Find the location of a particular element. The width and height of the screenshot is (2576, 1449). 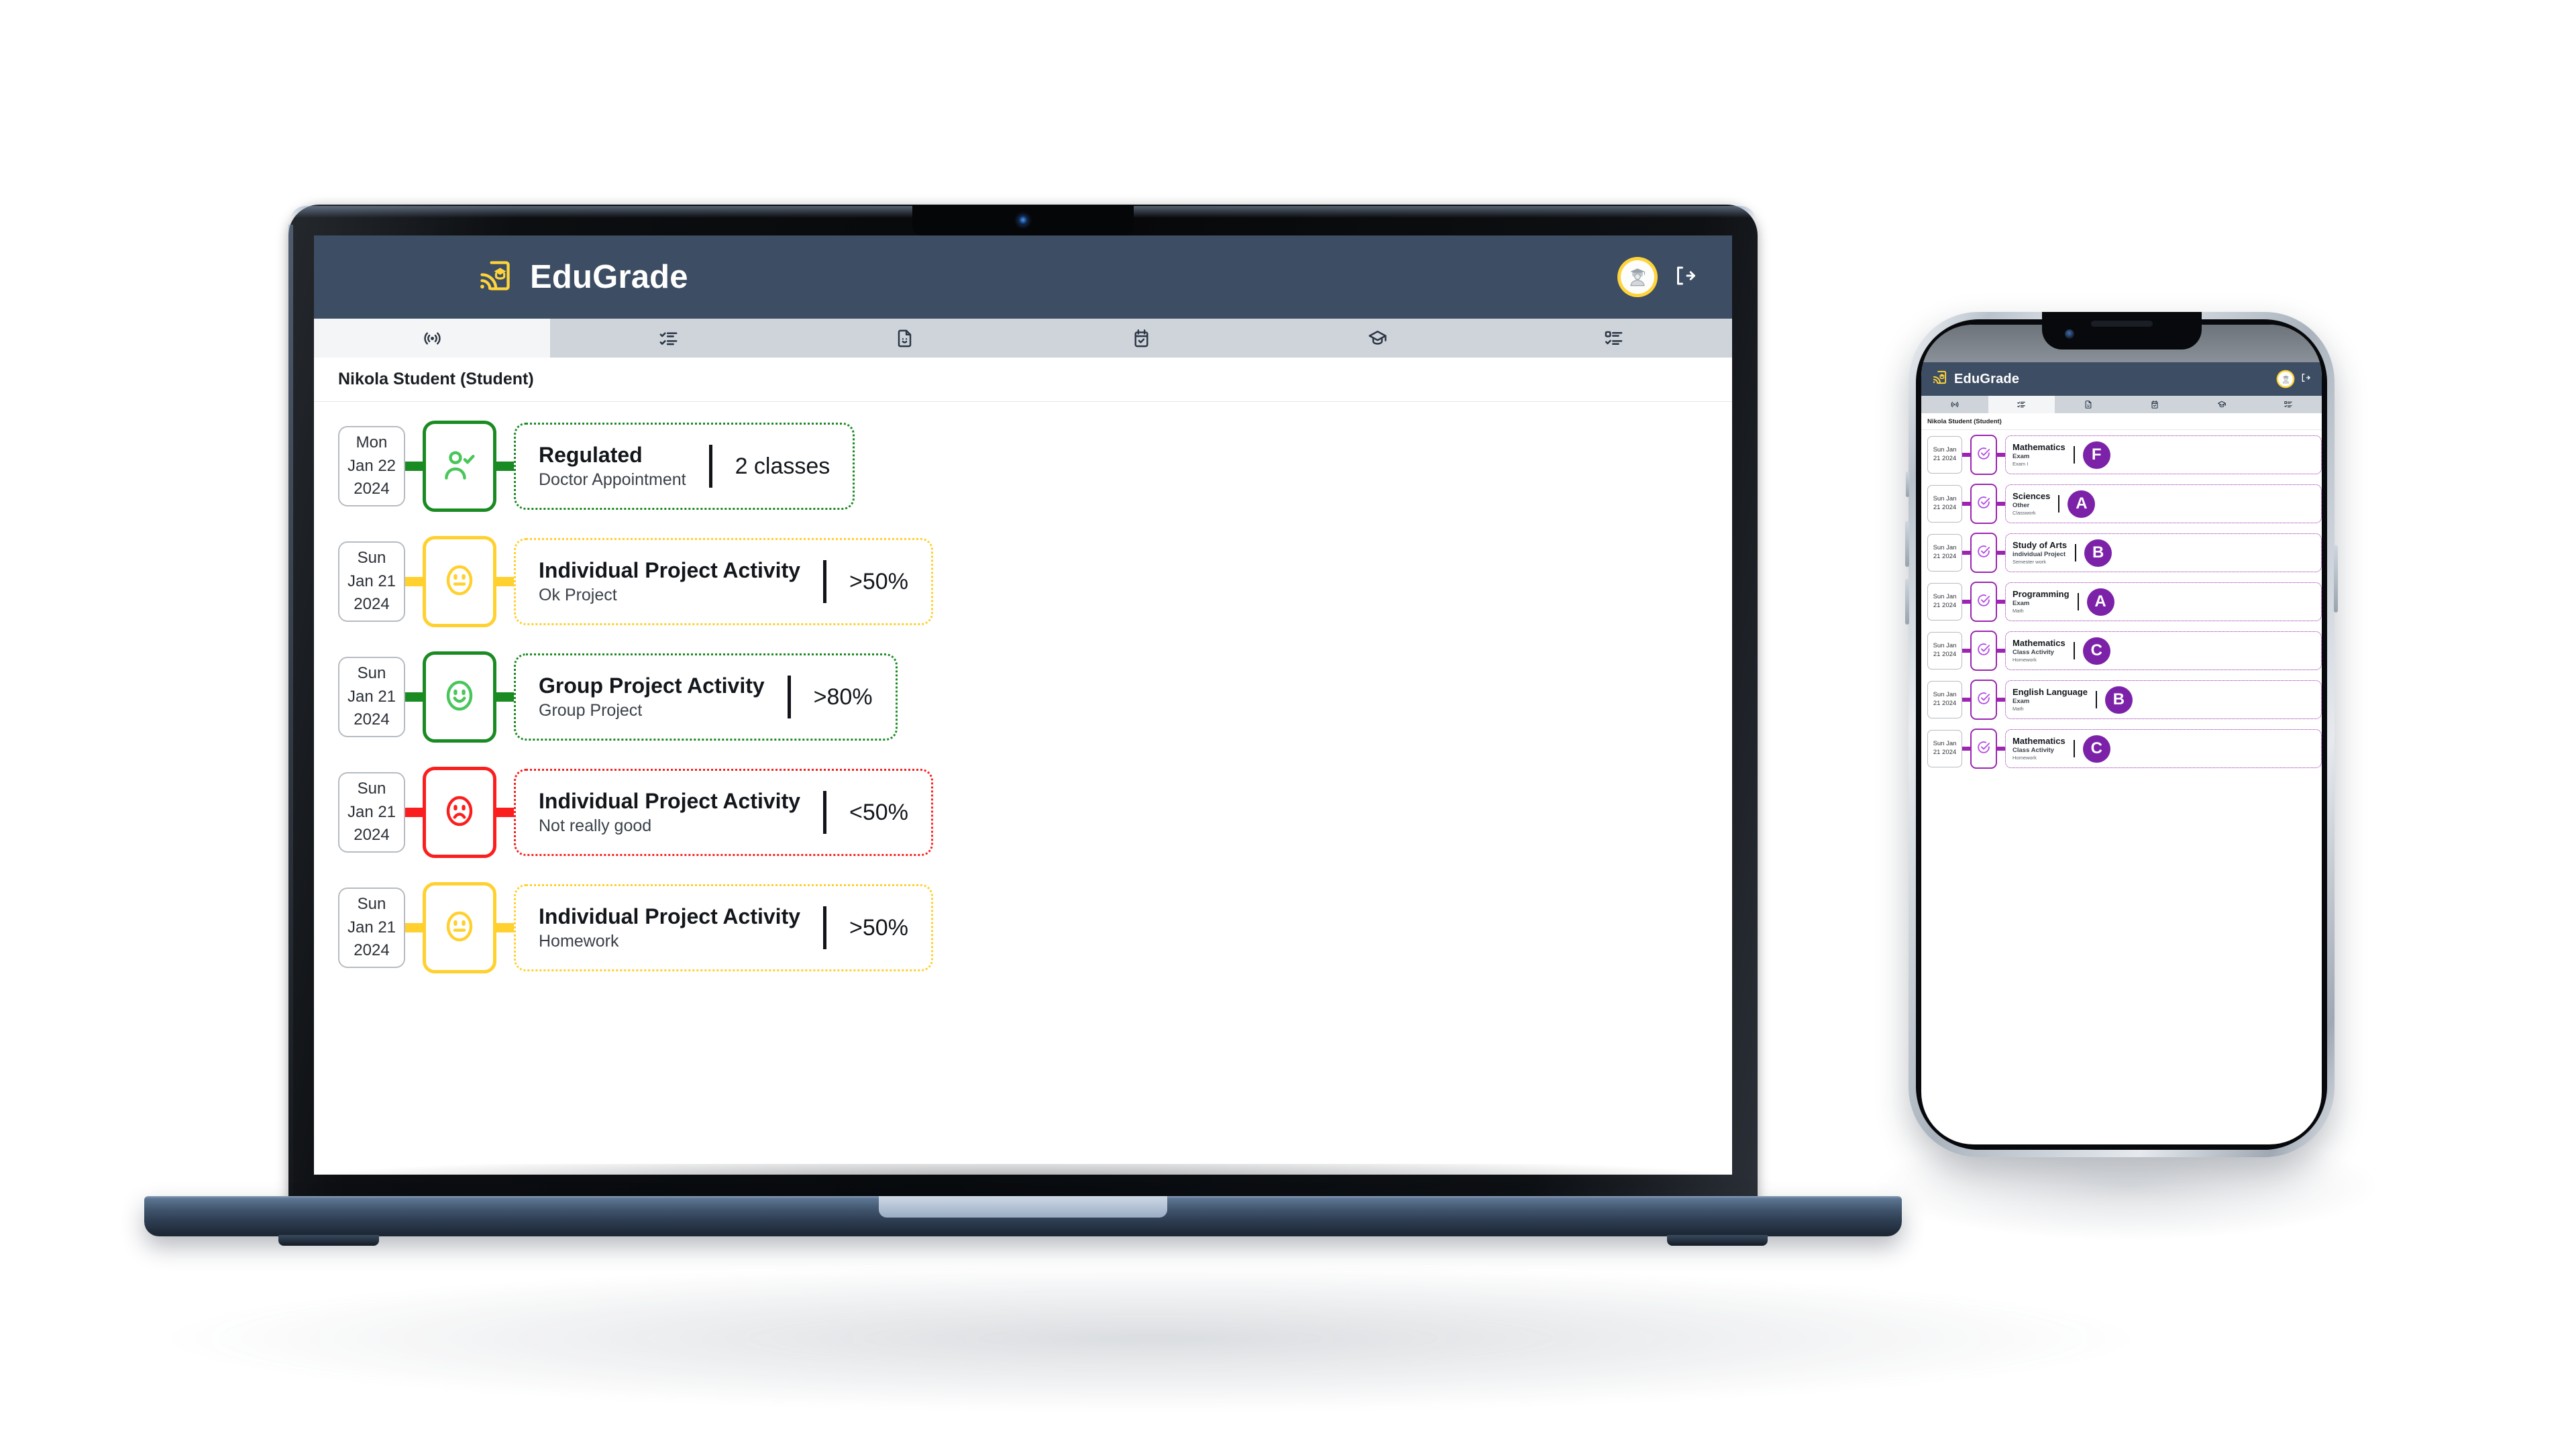

phone-power-button is located at coordinates (2336, 578).